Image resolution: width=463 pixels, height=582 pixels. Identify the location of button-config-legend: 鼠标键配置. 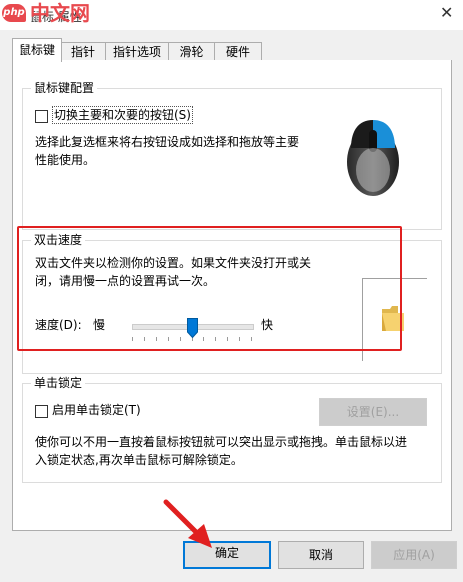
(64, 88).